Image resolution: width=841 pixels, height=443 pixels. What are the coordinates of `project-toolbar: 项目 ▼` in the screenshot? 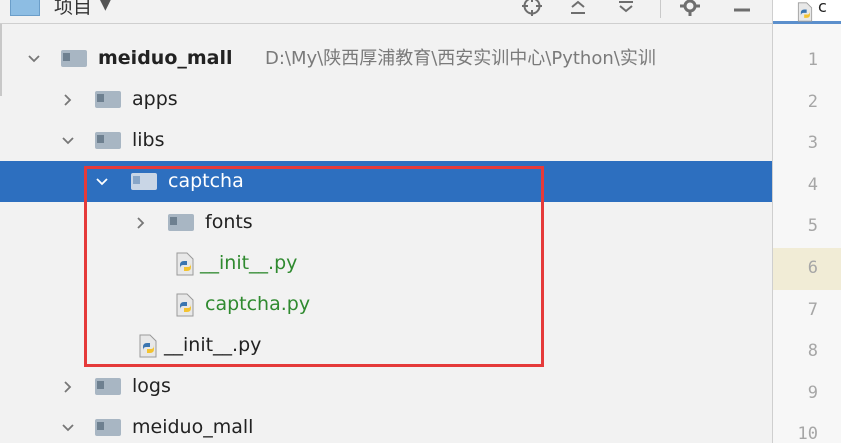 It's located at (386, 12).